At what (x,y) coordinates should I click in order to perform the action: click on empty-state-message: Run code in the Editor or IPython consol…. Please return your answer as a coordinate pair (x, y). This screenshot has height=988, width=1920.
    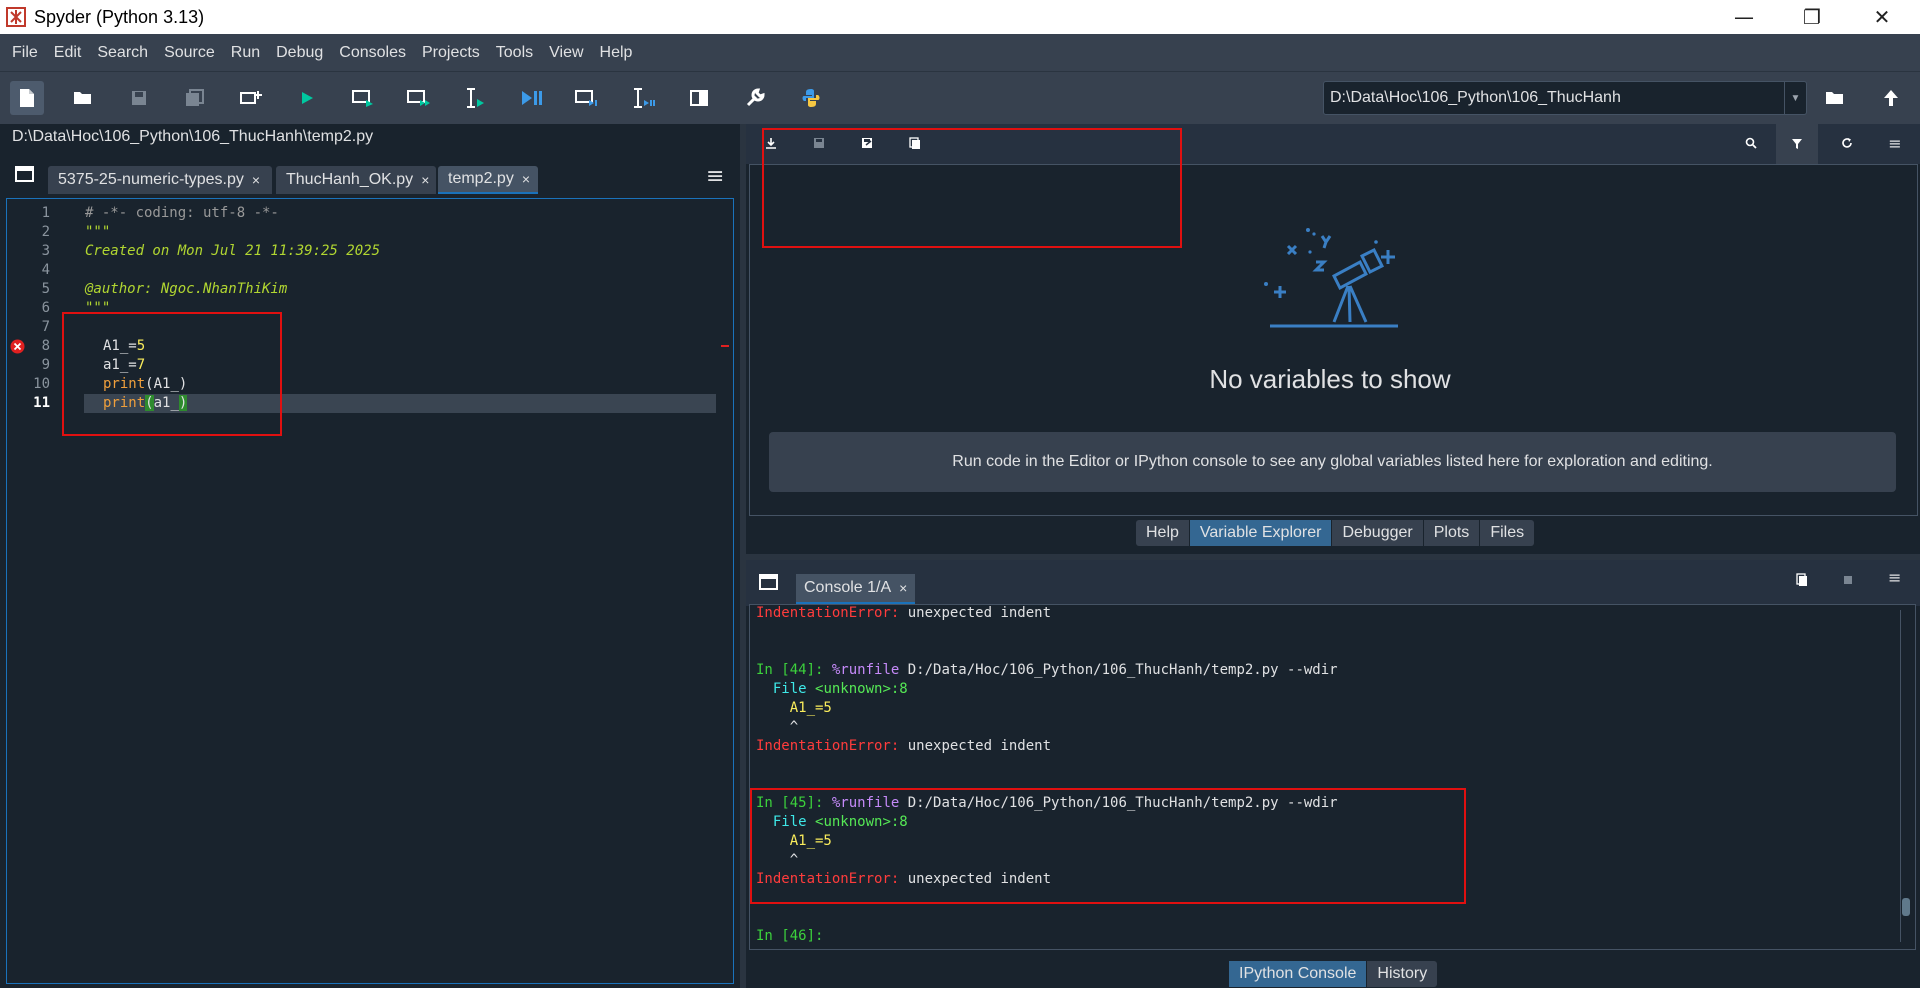
    Looking at the image, I should click on (1332, 462).